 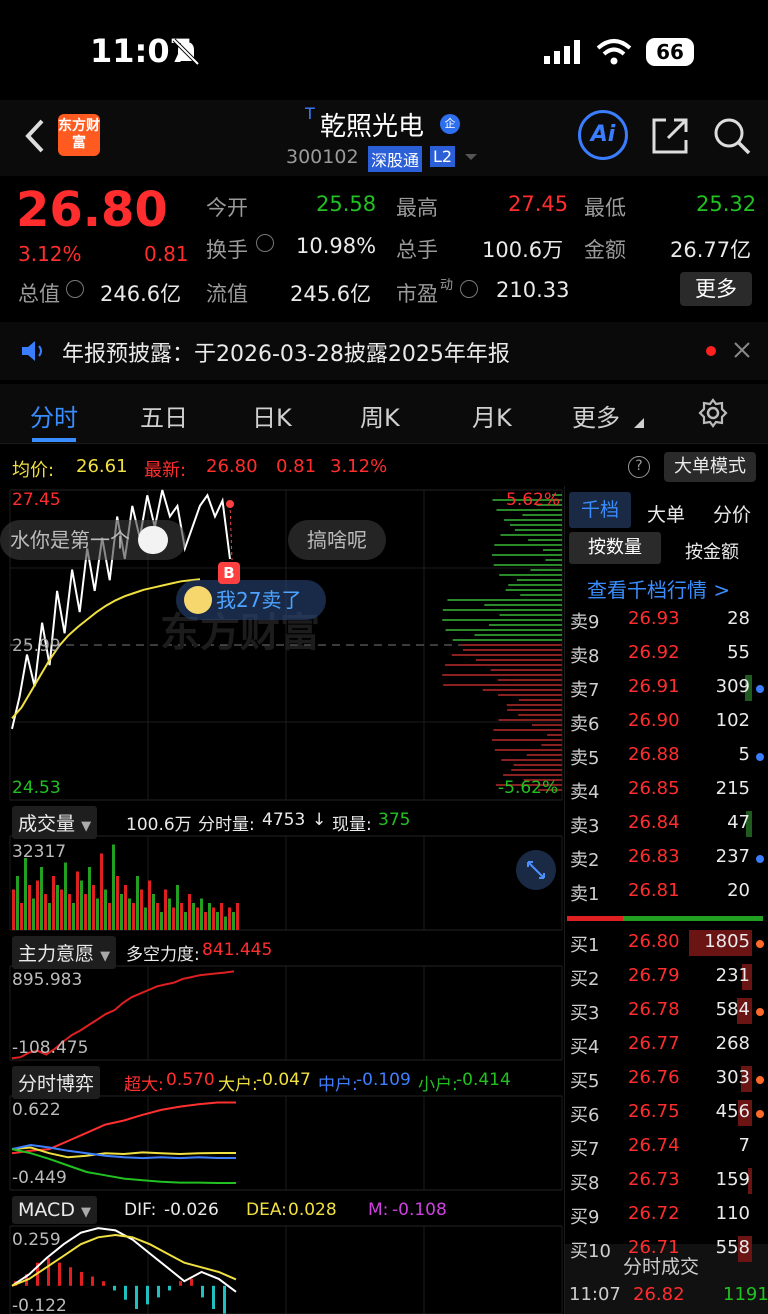 I want to click on back-icon, so click(x=35, y=136).